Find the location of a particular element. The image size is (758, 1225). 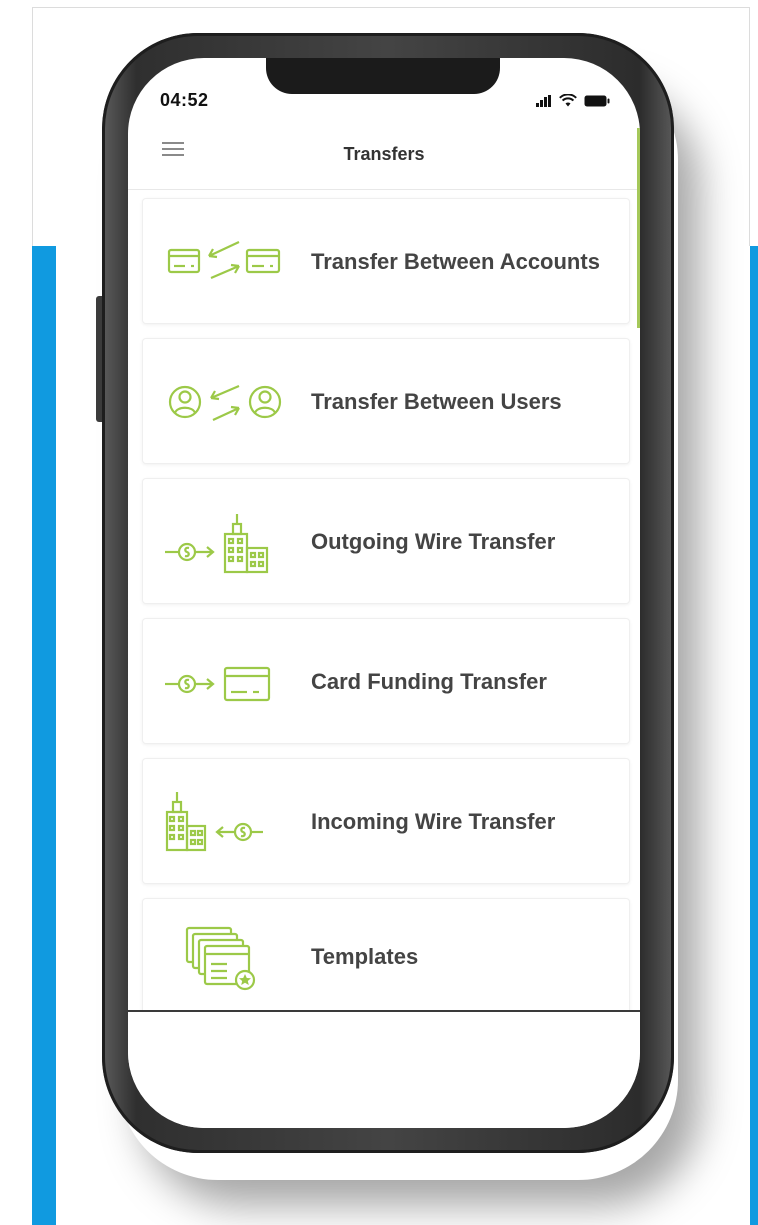

transfer-between-users-item: Transfer Between Users is located at coordinates (386, 401).